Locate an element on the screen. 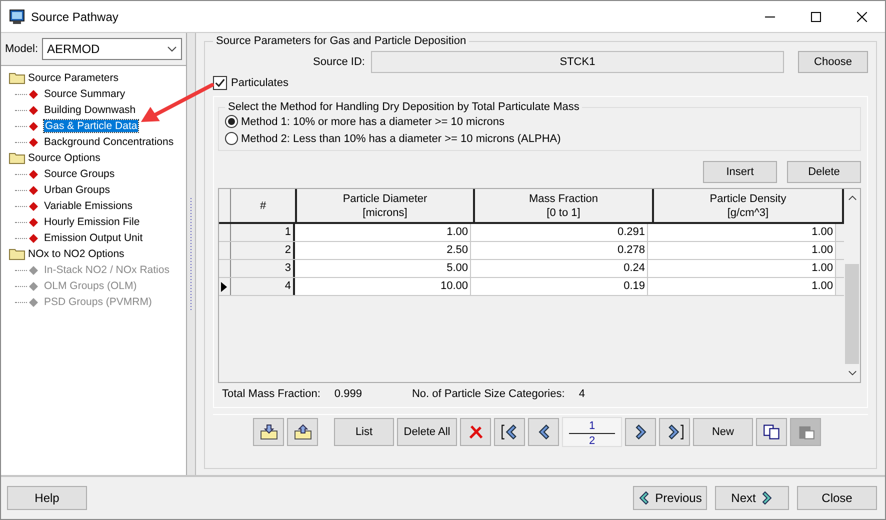 This screenshot has width=886, height=520. previous-record-button is located at coordinates (543, 432).